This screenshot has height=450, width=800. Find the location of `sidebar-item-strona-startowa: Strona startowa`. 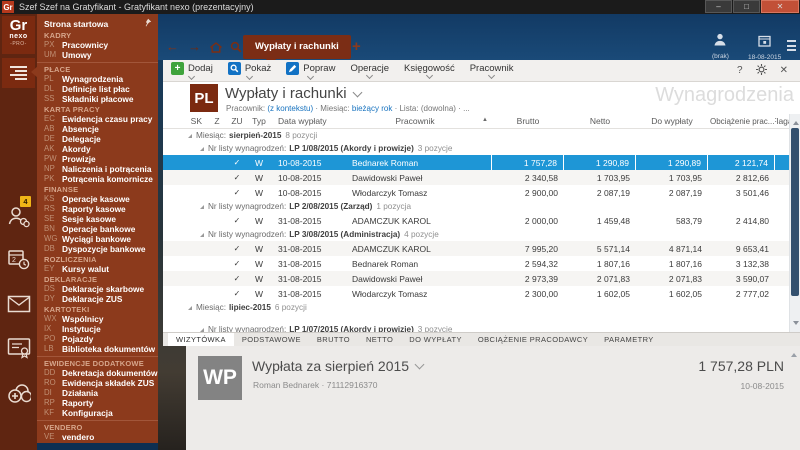

sidebar-item-strona-startowa: Strona startowa is located at coordinates (97, 23).